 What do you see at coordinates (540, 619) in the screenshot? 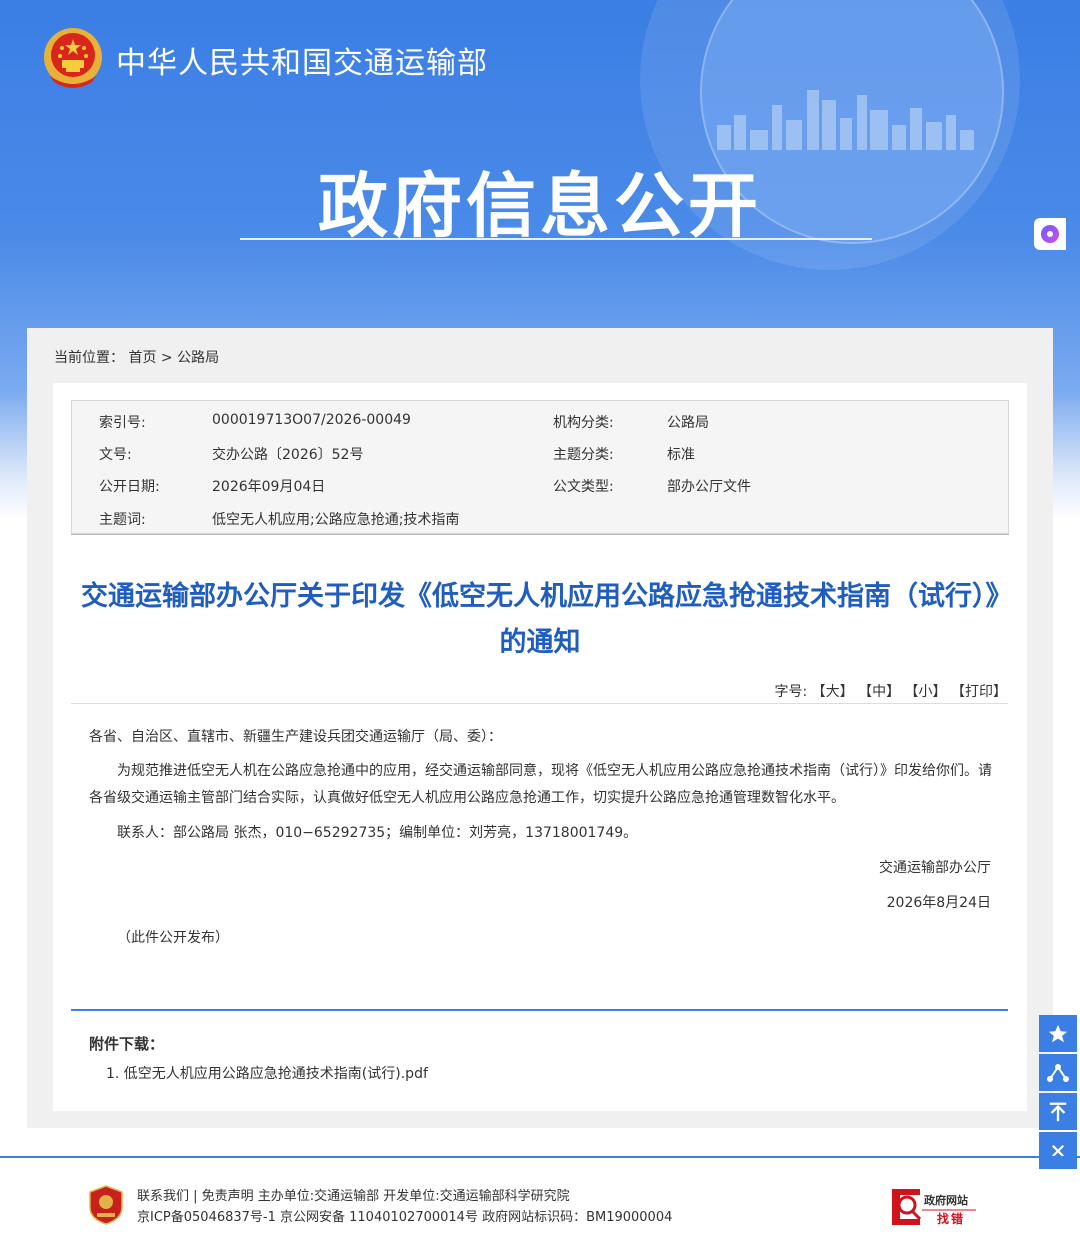
I see `article-title: 交通运输部办公厅关于印发《低空无人机应用公路应急抢通技术指南（试行）》的通知` at bounding box center [540, 619].